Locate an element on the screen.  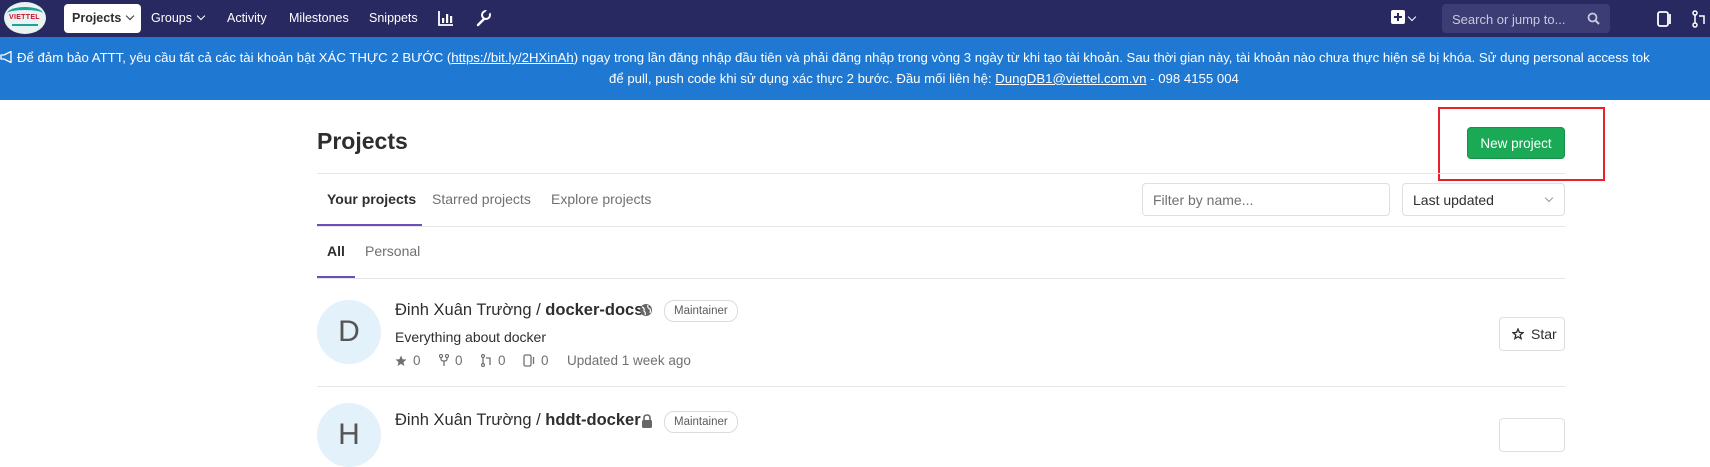
sort-selected-value: Last updated is located at coordinates (1453, 200).